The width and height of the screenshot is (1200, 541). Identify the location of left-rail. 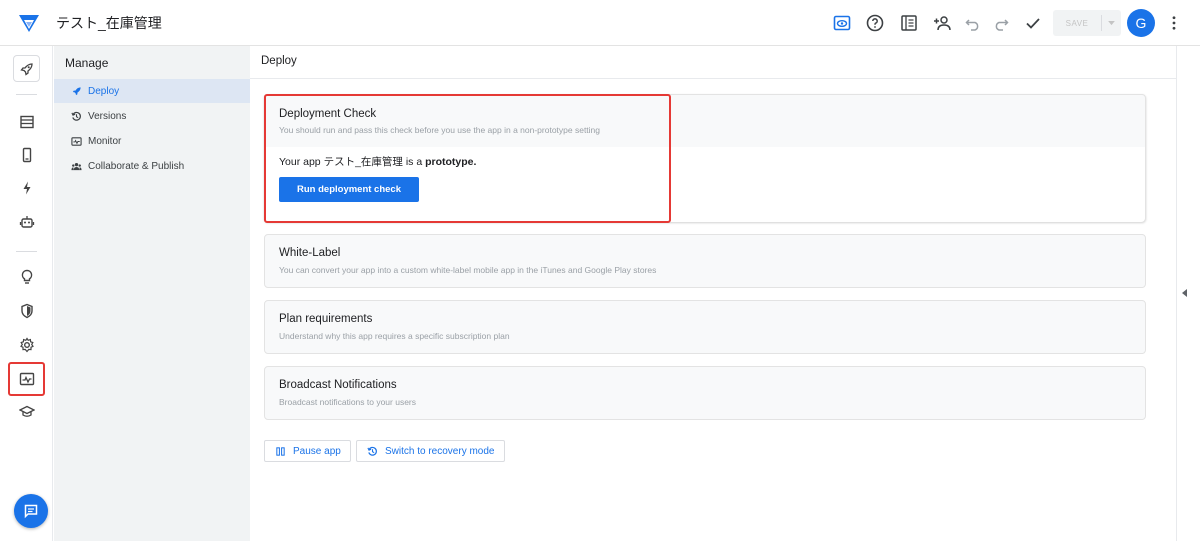
(26, 293).